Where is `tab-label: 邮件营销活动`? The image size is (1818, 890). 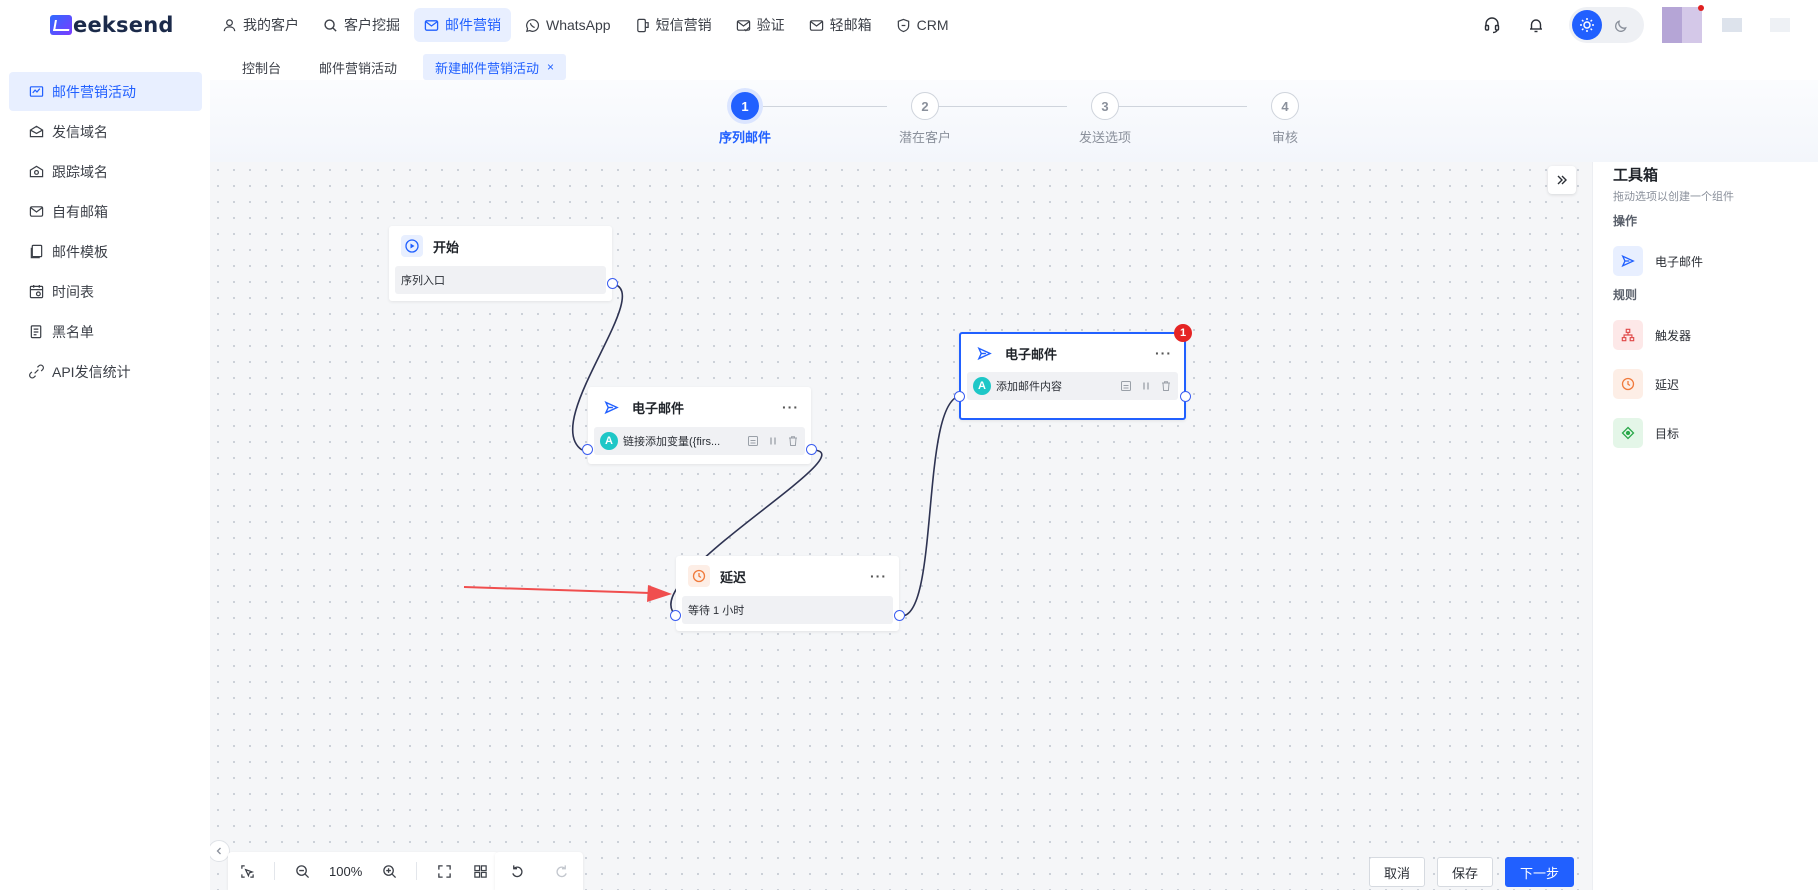 tab-label: 邮件营销活动 is located at coordinates (358, 68).